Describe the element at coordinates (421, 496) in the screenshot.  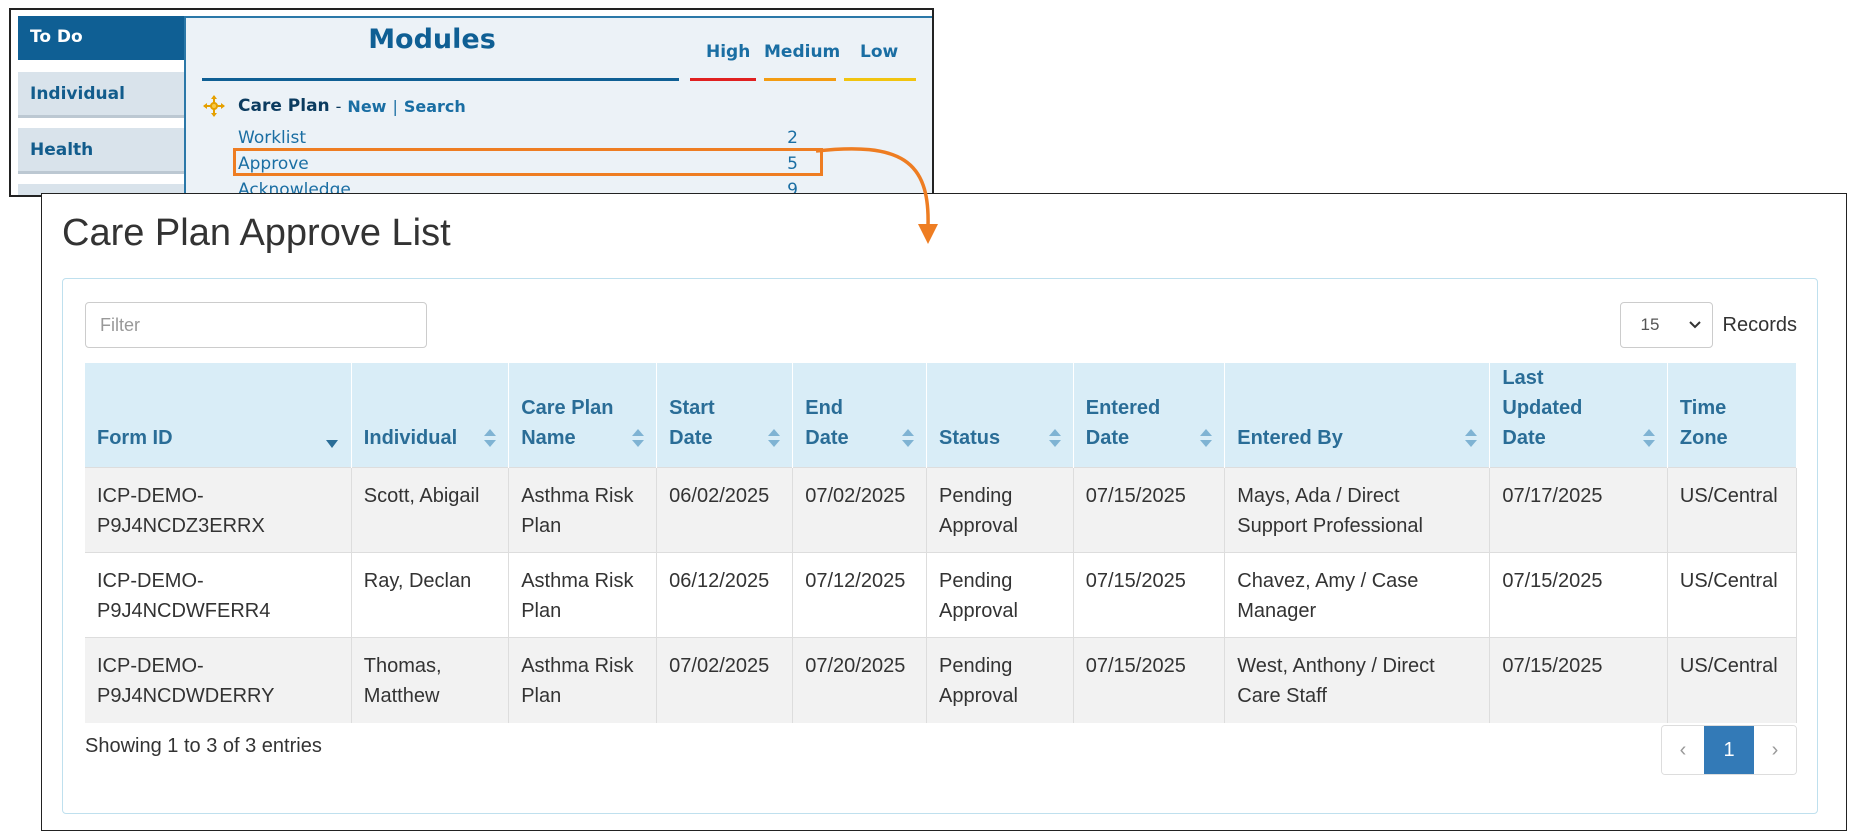
I see `cell-text: Scott, Abigail` at that location.